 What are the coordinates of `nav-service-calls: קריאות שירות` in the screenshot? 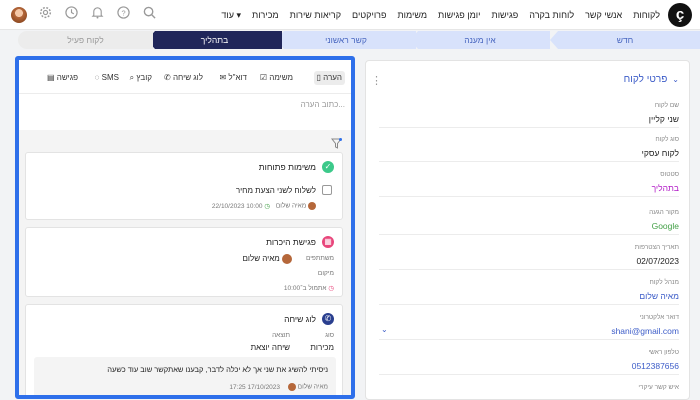 It's located at (315, 15).